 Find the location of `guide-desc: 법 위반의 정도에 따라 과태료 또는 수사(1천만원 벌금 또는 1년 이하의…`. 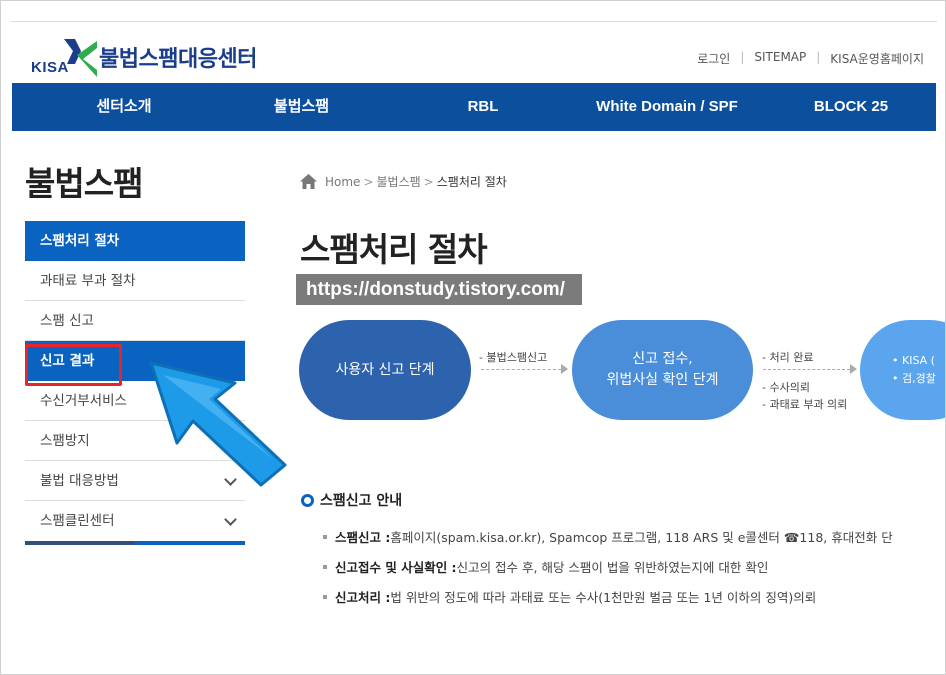

guide-desc: 법 위반의 정도에 따라 과태료 또는 수사(1천만원 벌금 또는 1년 이하의… is located at coordinates (603, 597).